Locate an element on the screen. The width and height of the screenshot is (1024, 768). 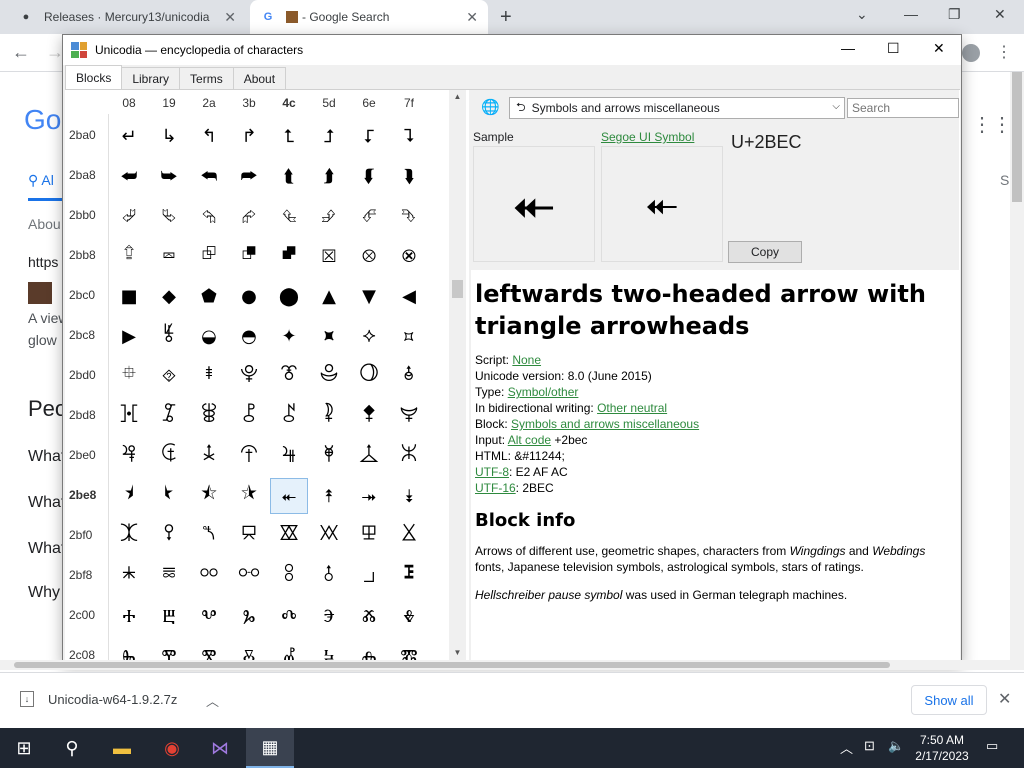
settings-tab: S is located at coordinates (1004, 180).